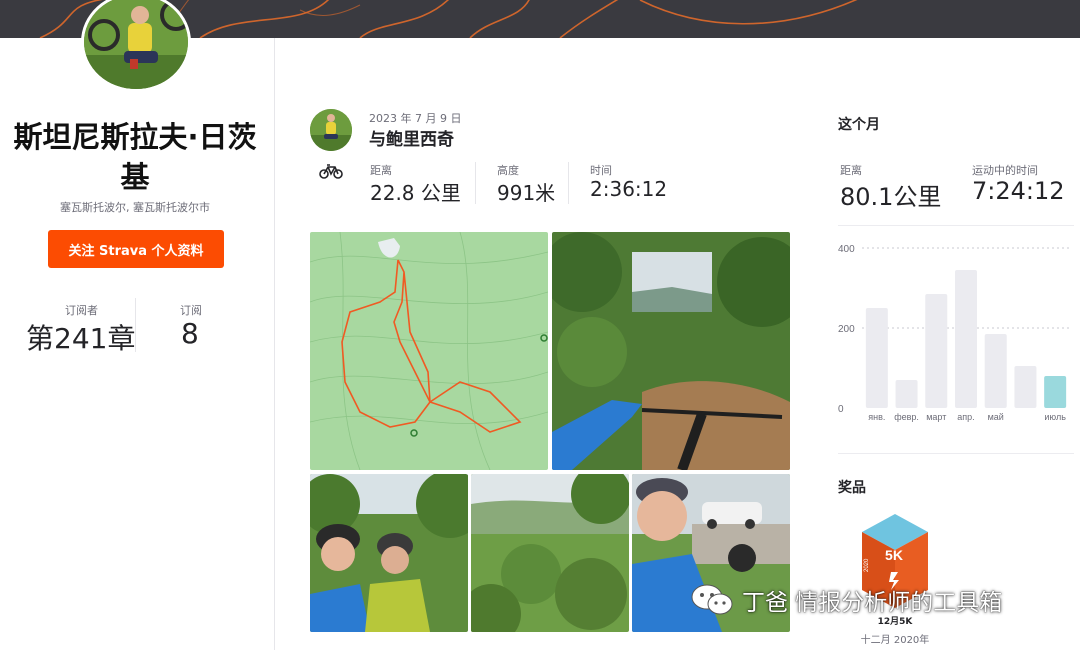 The height and width of the screenshot is (650, 1080). Describe the element at coordinates (876, 417) in the screenshot. I see `chart-x-tick-label: янв.` at that location.